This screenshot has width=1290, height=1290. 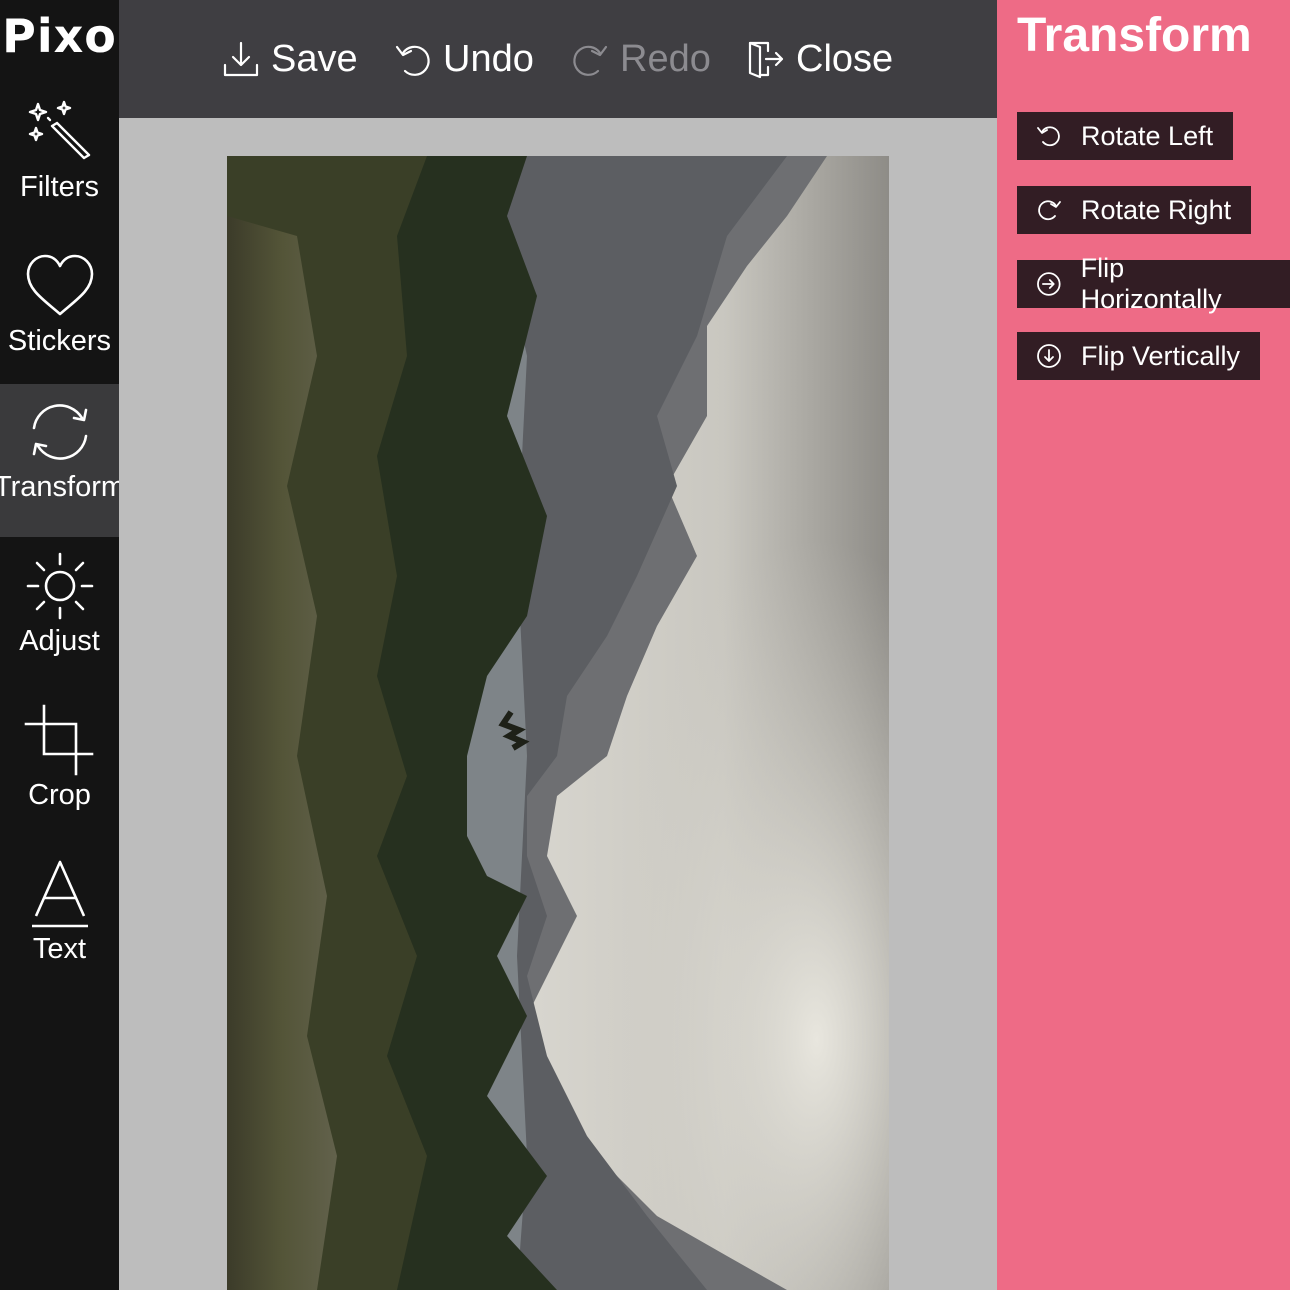 What do you see at coordinates (59, 285) in the screenshot?
I see `heart-icon` at bounding box center [59, 285].